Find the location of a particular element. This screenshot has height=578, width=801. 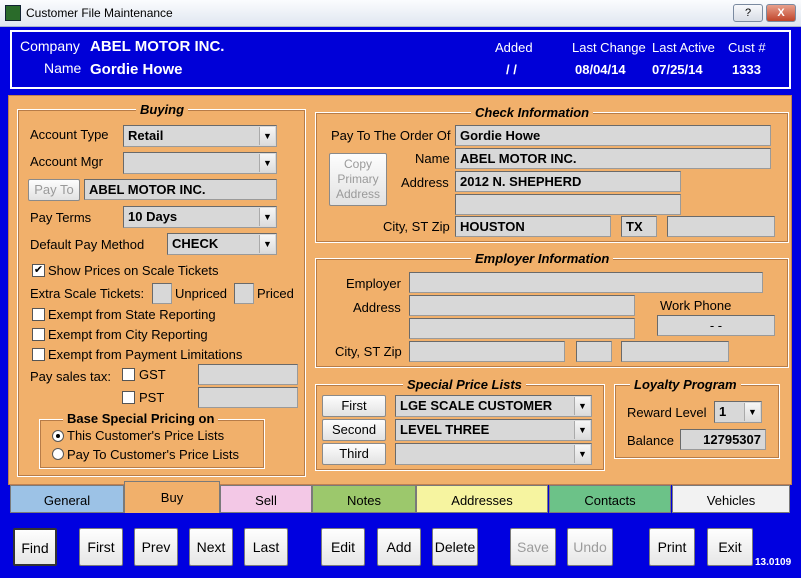

next-button: Next is located at coordinates (211, 547).